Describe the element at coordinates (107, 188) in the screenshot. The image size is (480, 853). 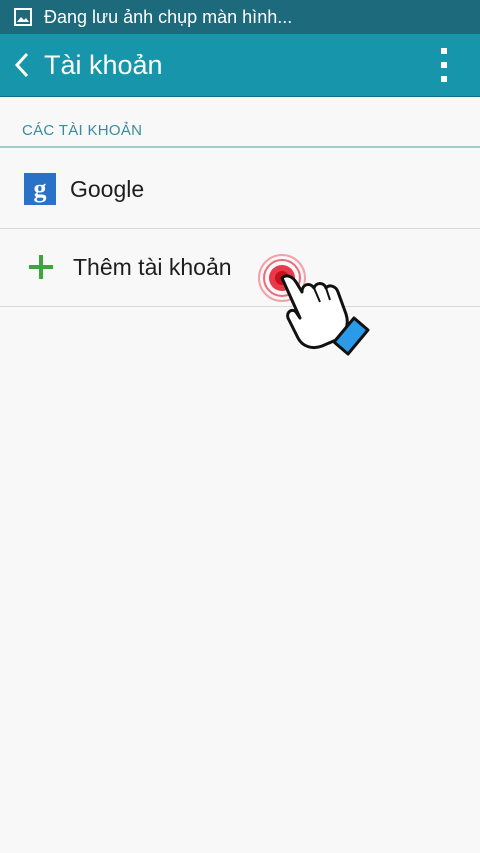
I see `account-label: Google` at that location.